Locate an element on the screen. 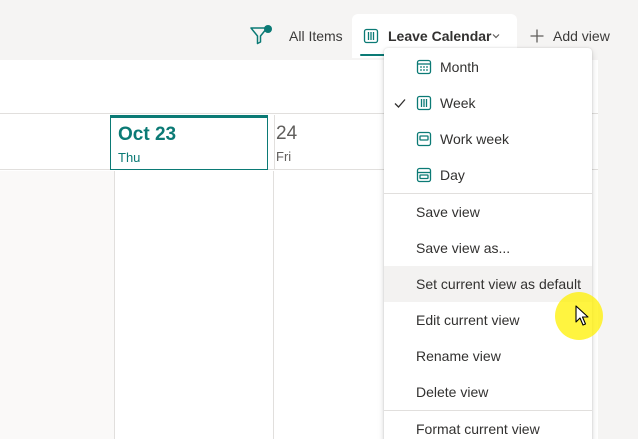  day-header: 24 Fri is located at coordinates (329, 142).